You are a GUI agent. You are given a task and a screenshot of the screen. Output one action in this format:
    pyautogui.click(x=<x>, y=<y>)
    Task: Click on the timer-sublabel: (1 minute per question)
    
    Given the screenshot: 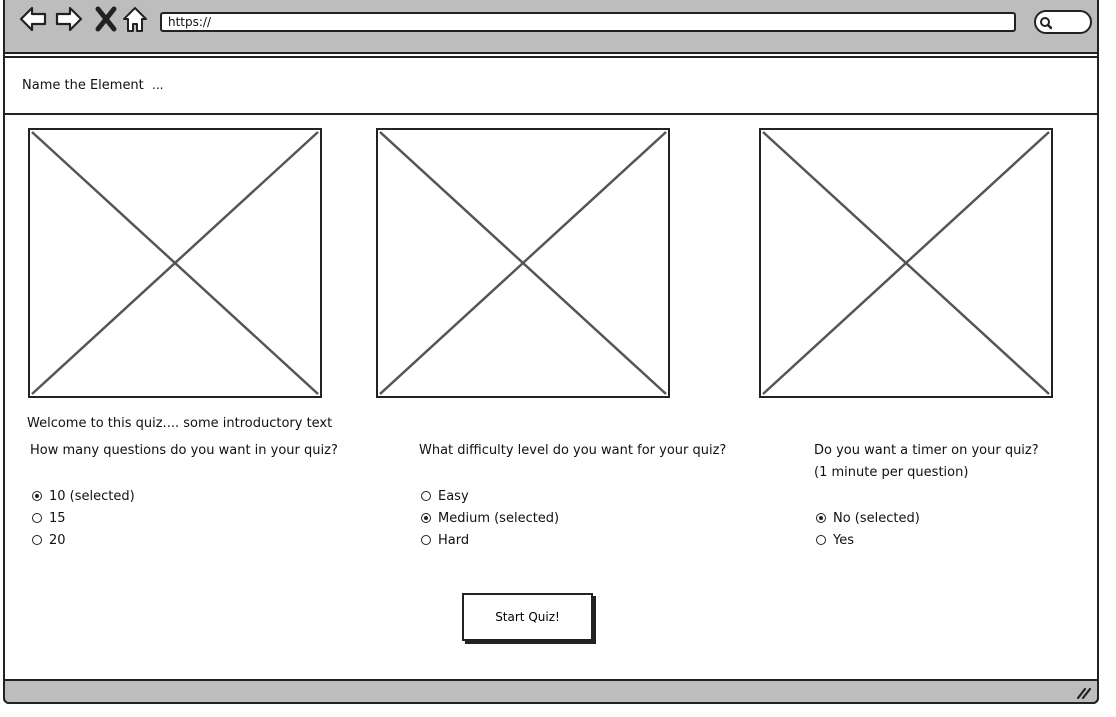 What is the action you would take?
    pyautogui.click(x=891, y=472)
    